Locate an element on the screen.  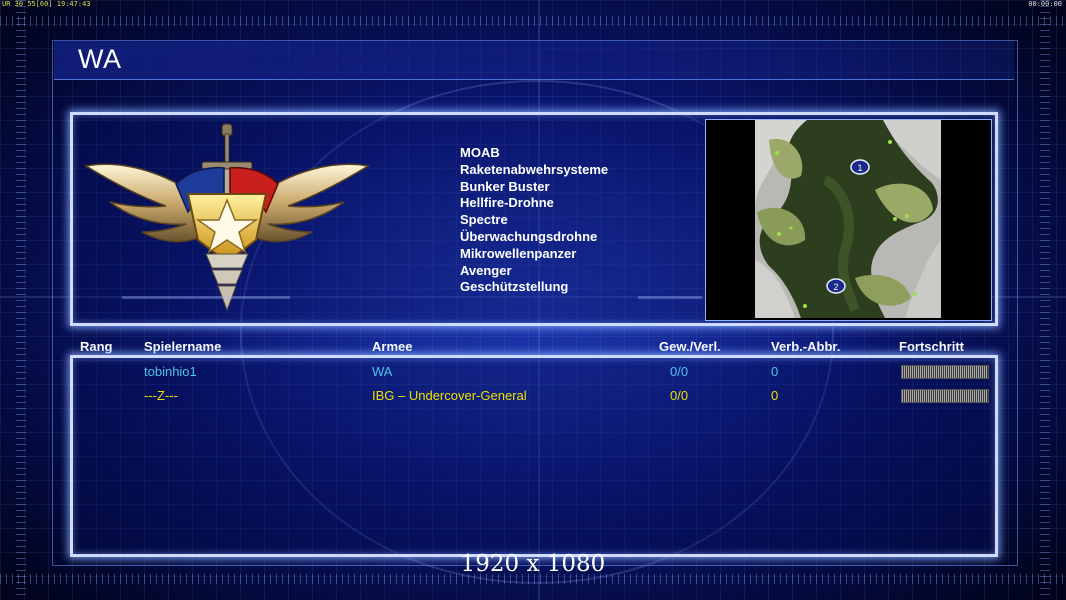
map-start-position-label: 1 is located at coordinates (859, 168).